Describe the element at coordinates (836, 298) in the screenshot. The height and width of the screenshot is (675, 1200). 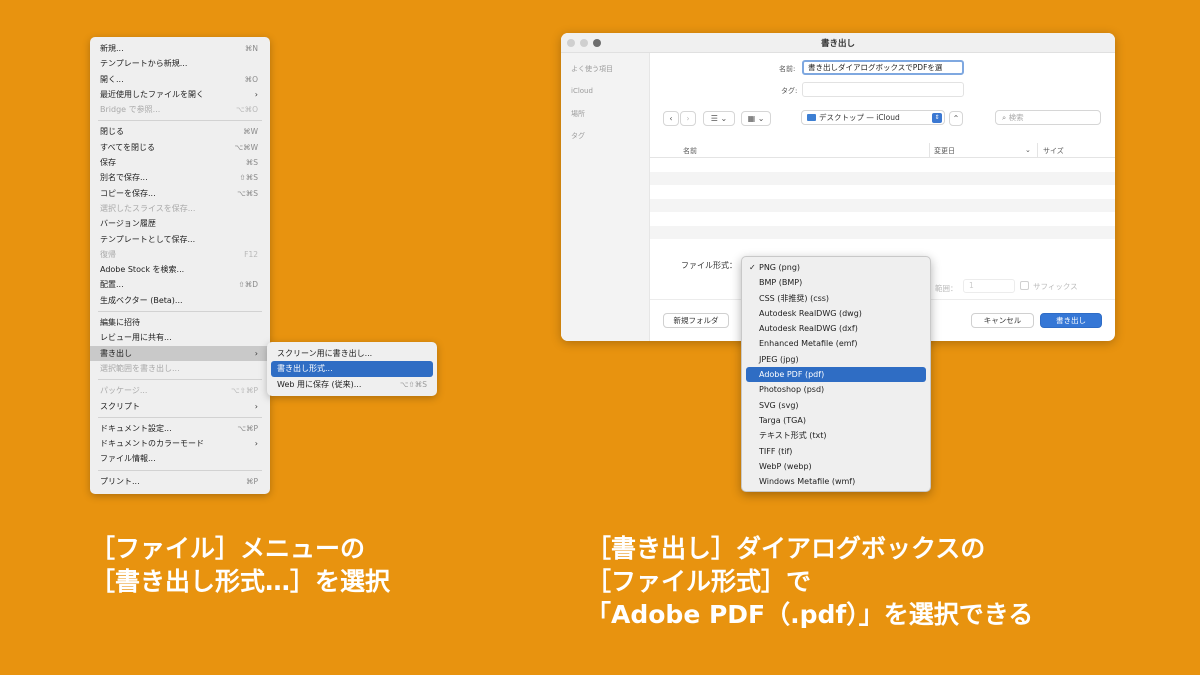
I see `format-option: CSS (非推奨) (css)` at that location.